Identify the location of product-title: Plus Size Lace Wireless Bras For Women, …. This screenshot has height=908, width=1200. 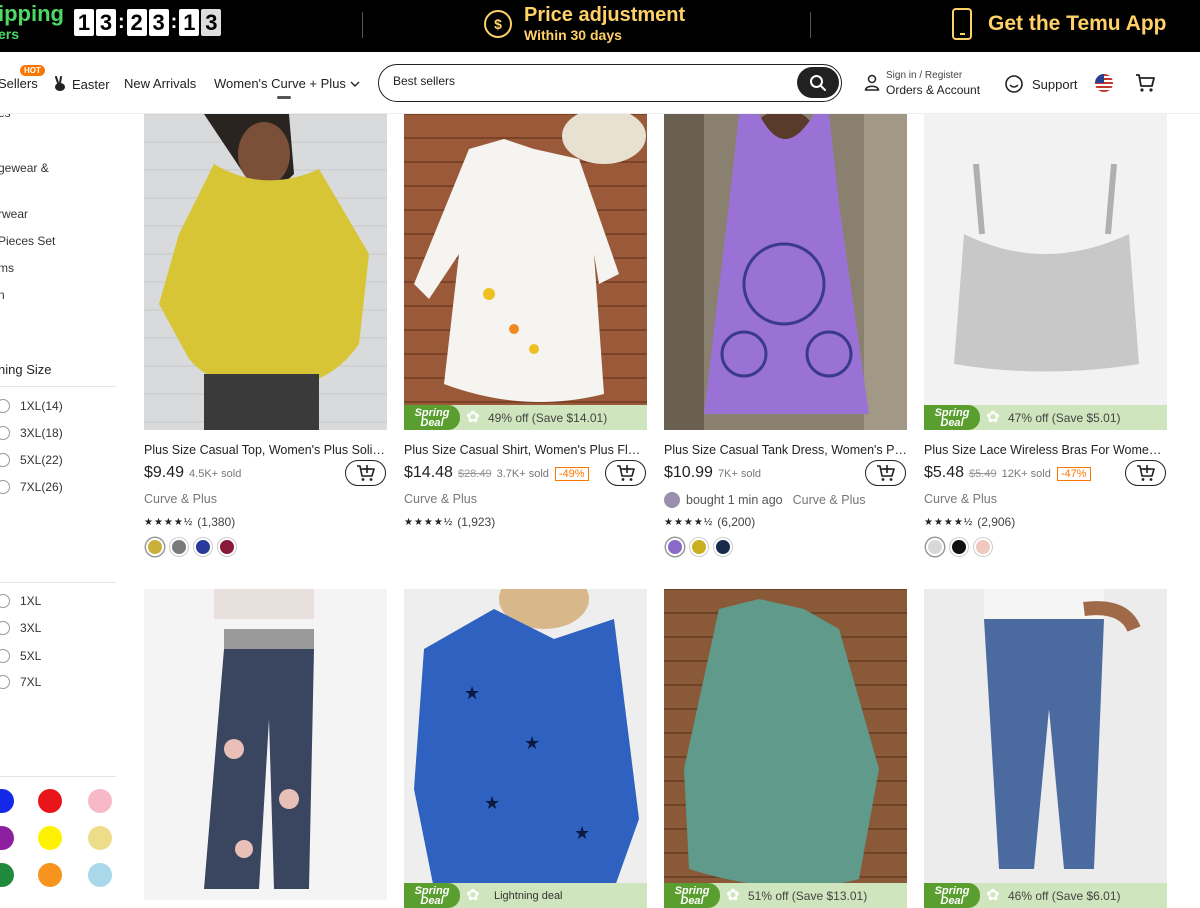
(1045, 450).